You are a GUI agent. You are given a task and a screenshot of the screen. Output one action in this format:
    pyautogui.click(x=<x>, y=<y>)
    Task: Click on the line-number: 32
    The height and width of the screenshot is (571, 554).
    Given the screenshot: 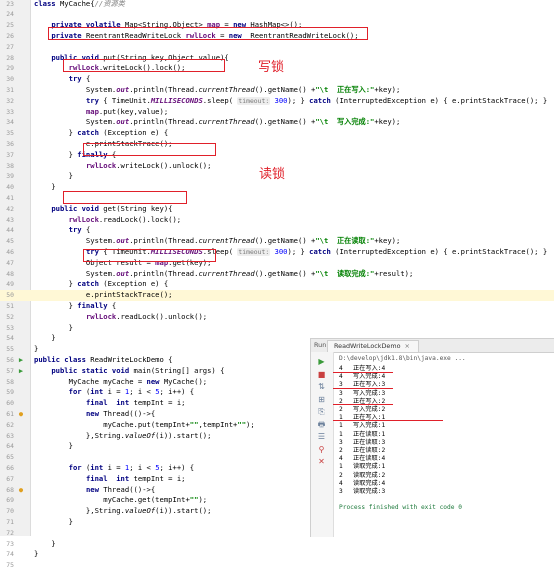 What is the action you would take?
    pyautogui.click(x=10, y=100)
    